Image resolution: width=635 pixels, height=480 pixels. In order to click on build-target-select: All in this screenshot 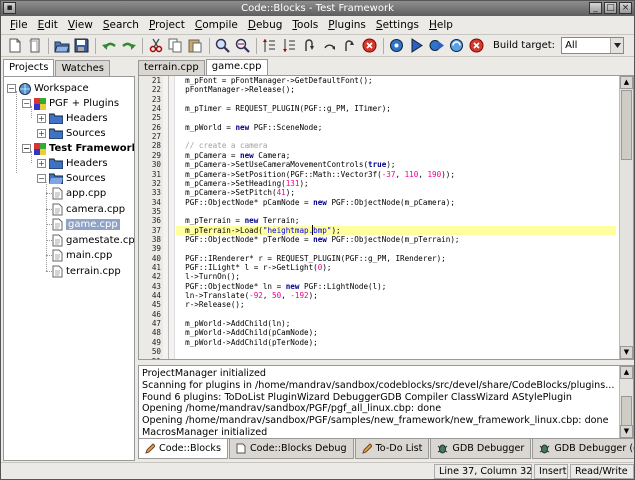, I will do `click(593, 45)`.